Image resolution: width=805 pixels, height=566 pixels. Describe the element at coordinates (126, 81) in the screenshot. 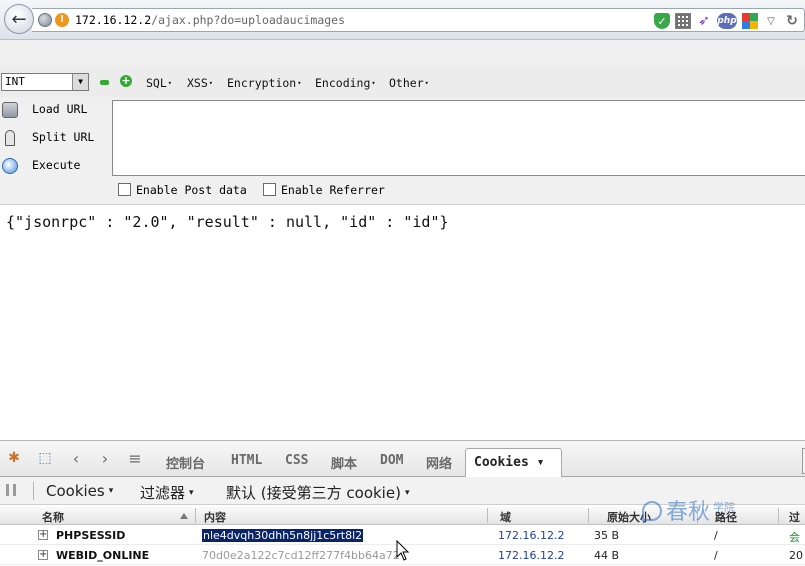

I see `increase-icon: +` at that location.